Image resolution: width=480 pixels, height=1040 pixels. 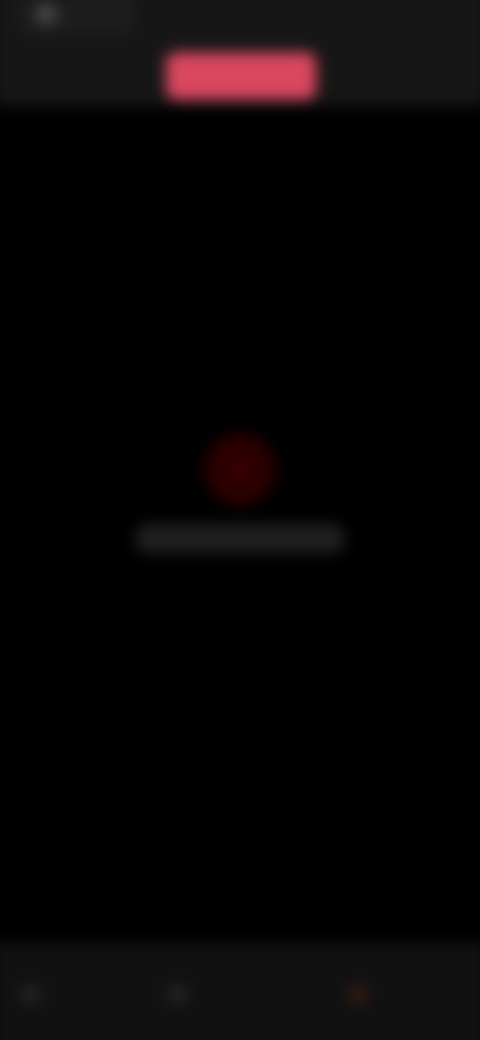 I want to click on bottom-nav-center, so click(x=244, y=994).